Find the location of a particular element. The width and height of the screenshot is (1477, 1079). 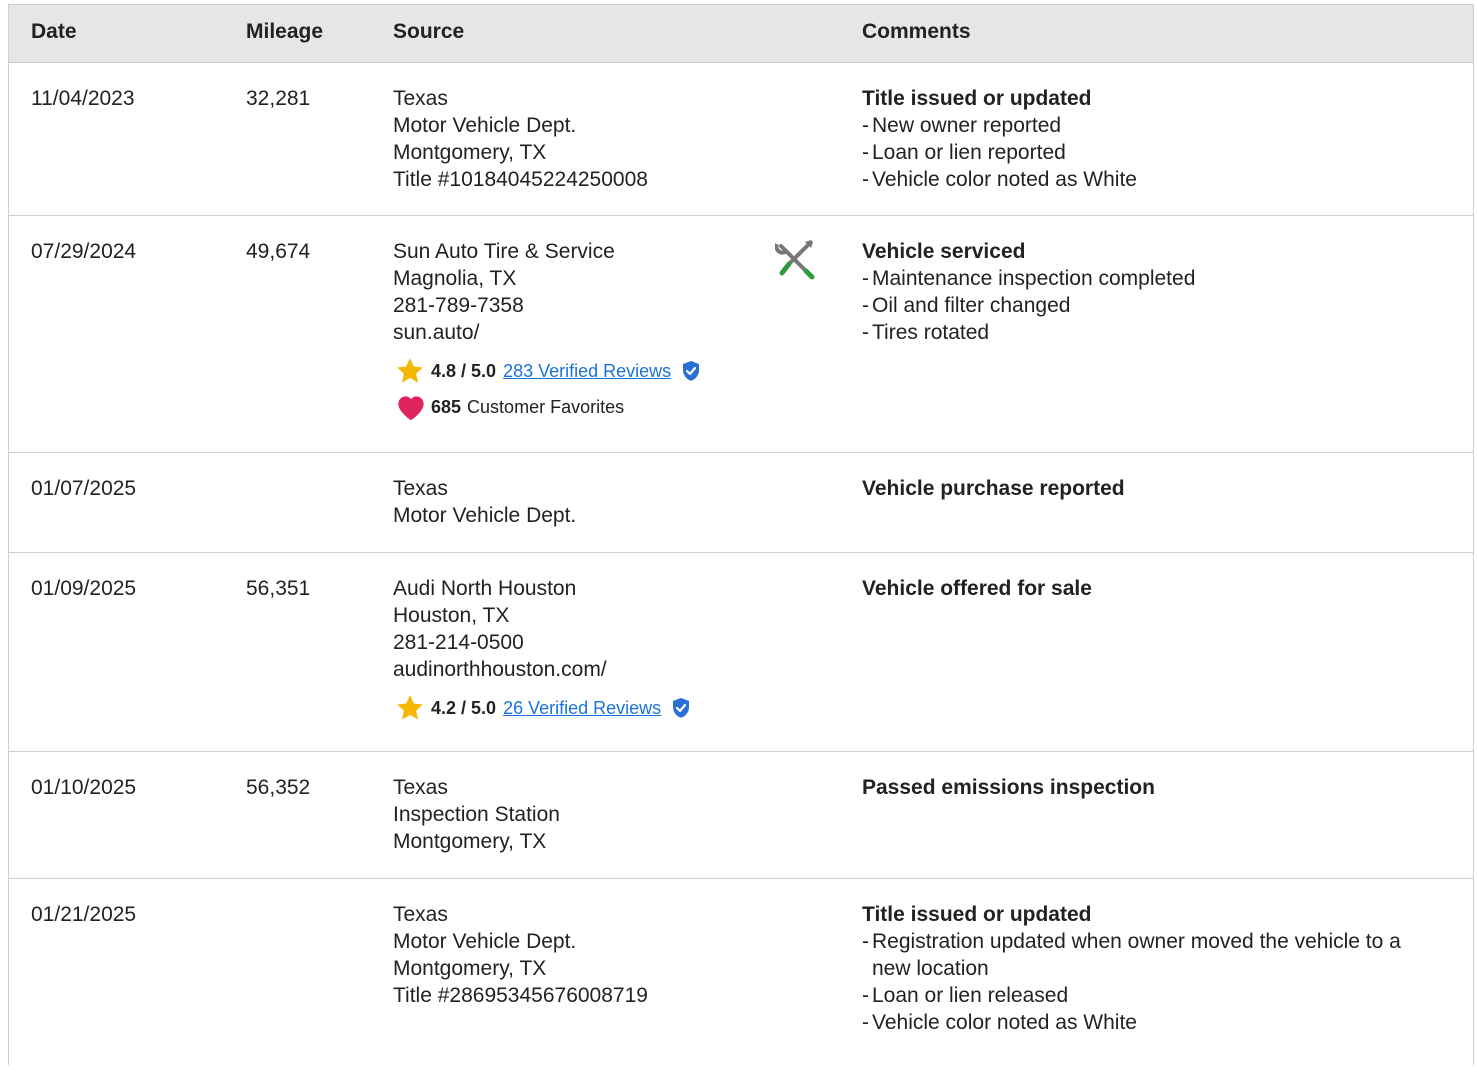

source-line: sun.auto/ is located at coordinates (436, 332).